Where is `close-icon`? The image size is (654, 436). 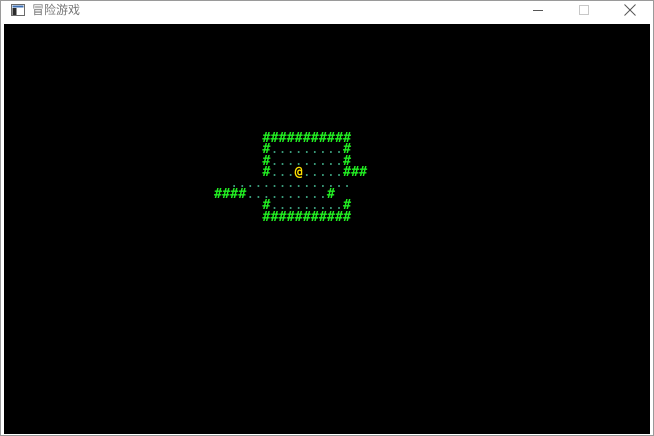 close-icon is located at coordinates (630, 11).